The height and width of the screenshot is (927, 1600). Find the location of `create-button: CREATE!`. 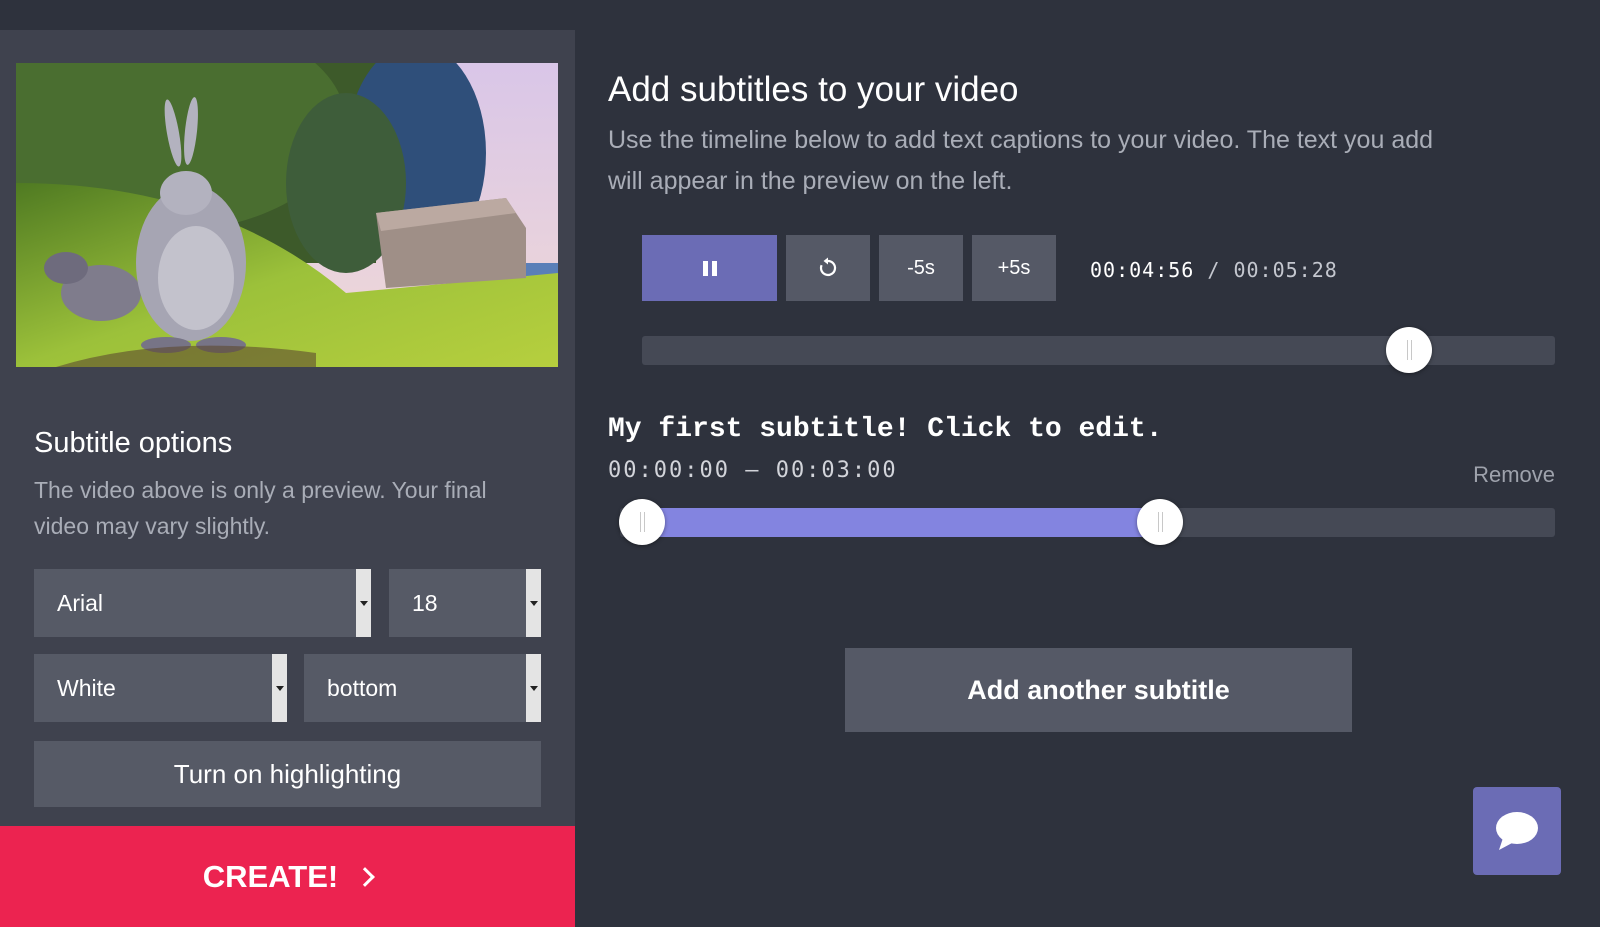

create-button: CREATE! is located at coordinates (287, 876).